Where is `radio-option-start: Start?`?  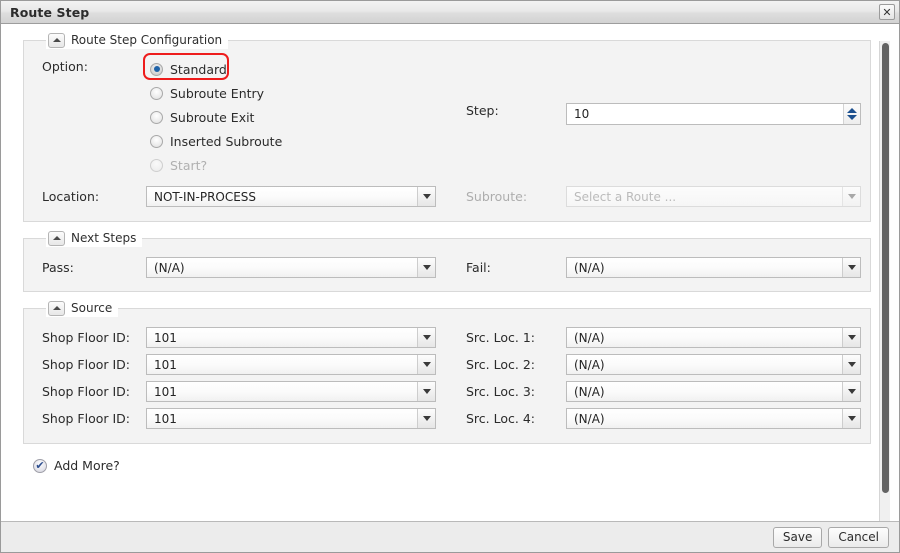 radio-option-start: Start? is located at coordinates (178, 165).